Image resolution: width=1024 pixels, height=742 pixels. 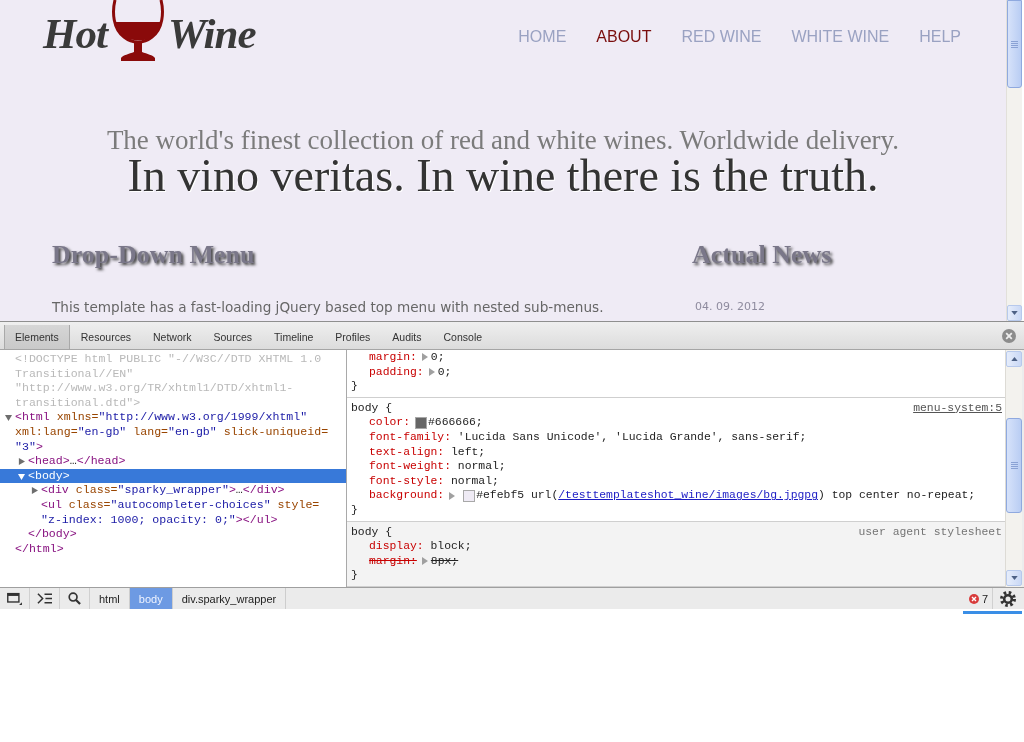 I want to click on property-name: font-weight:, so click(x=410, y=466).